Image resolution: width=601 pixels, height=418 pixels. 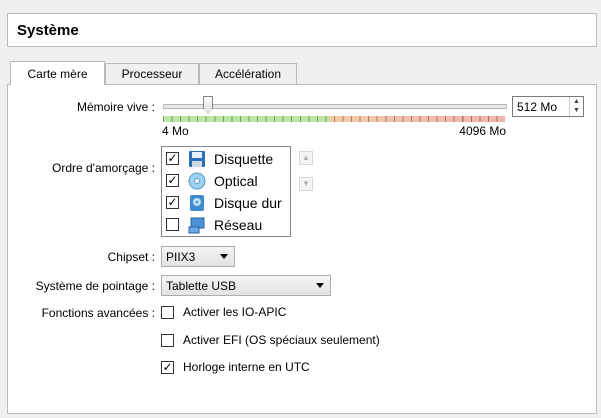 I want to click on spin-arrows: ▲ ▼, so click(x=576, y=106).